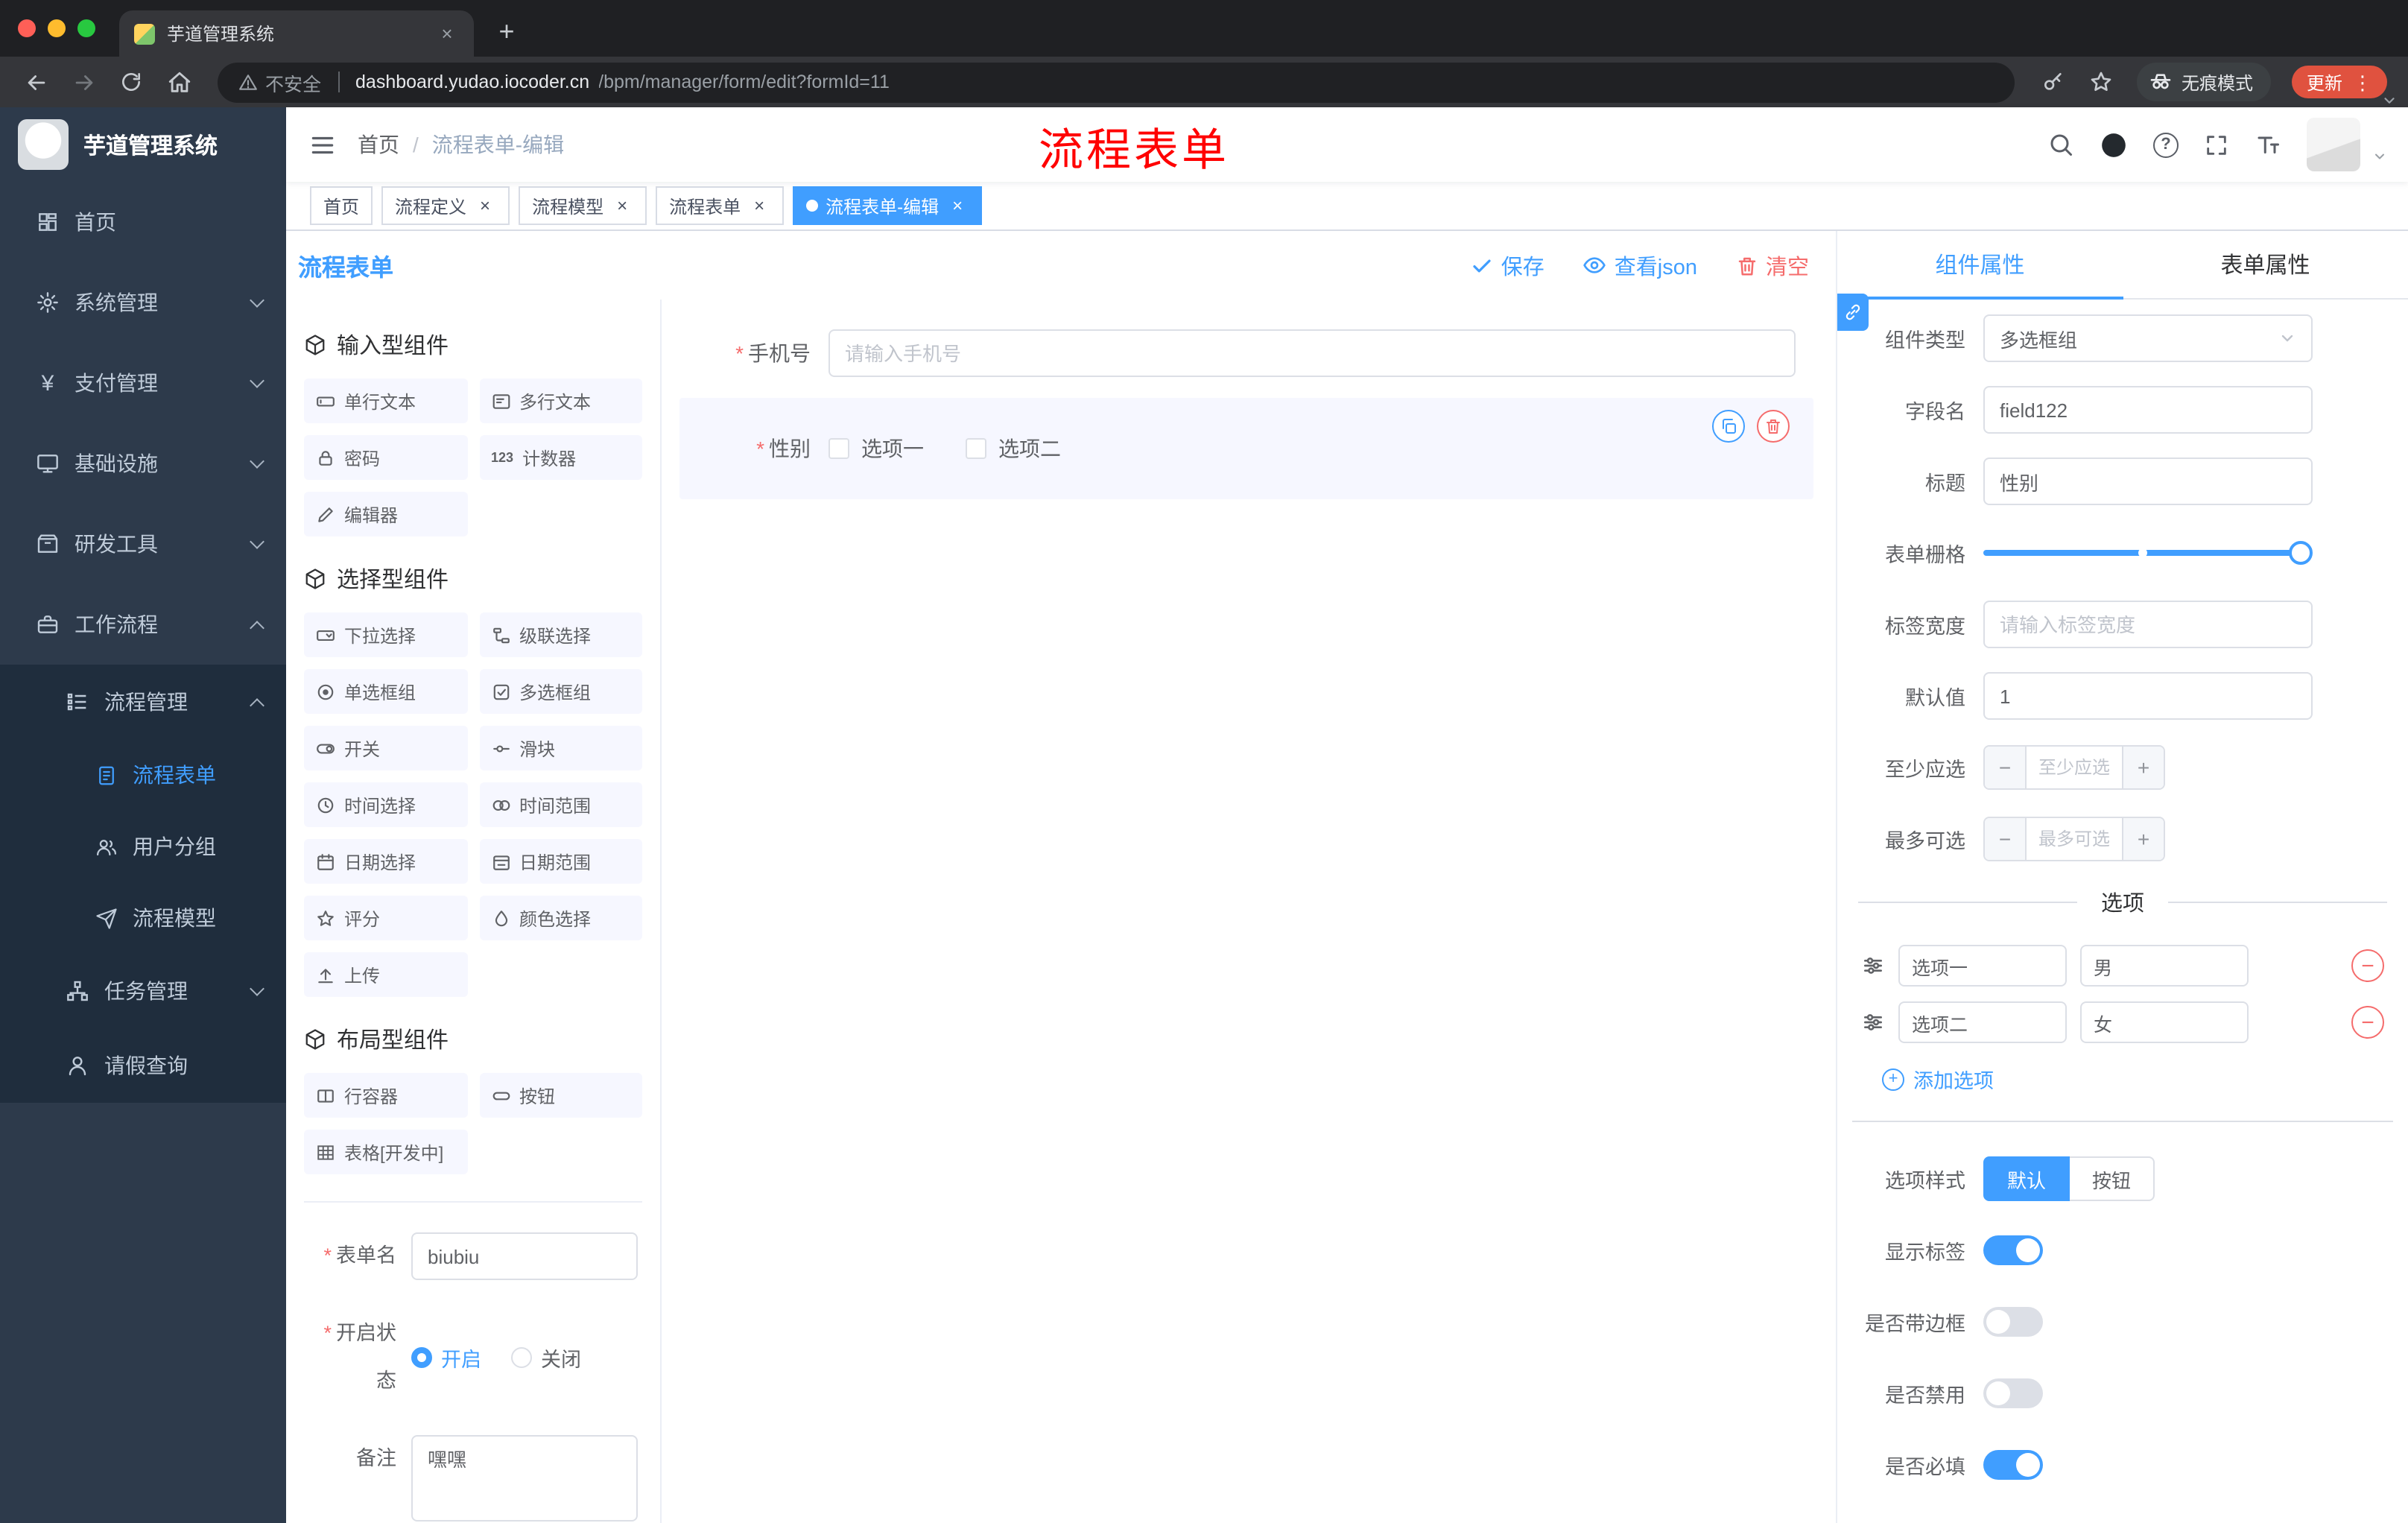 The height and width of the screenshot is (1523, 2408). Describe the element at coordinates (1772, 266) in the screenshot. I see `clear-button: 清空` at that location.